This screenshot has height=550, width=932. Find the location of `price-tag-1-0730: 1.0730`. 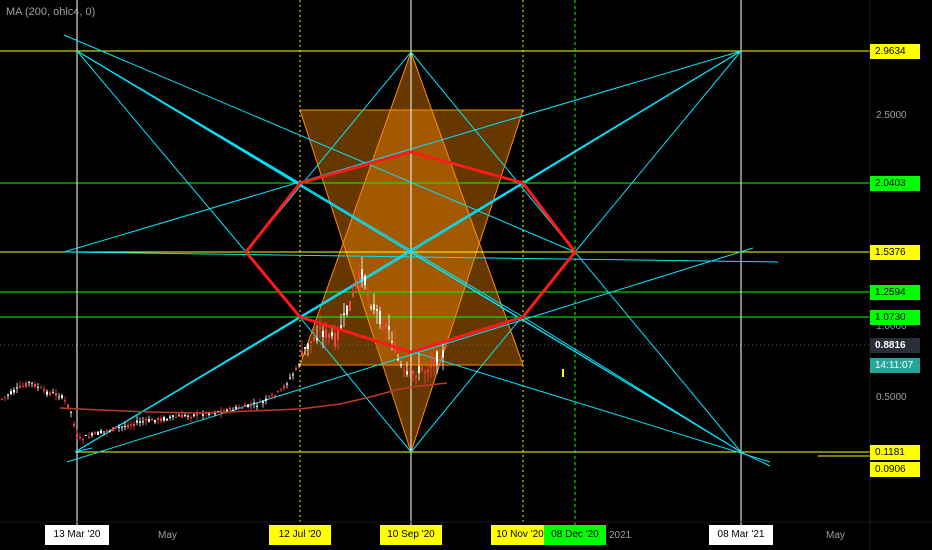

price-tag-1-0730: 1.0730 is located at coordinates (895, 317).